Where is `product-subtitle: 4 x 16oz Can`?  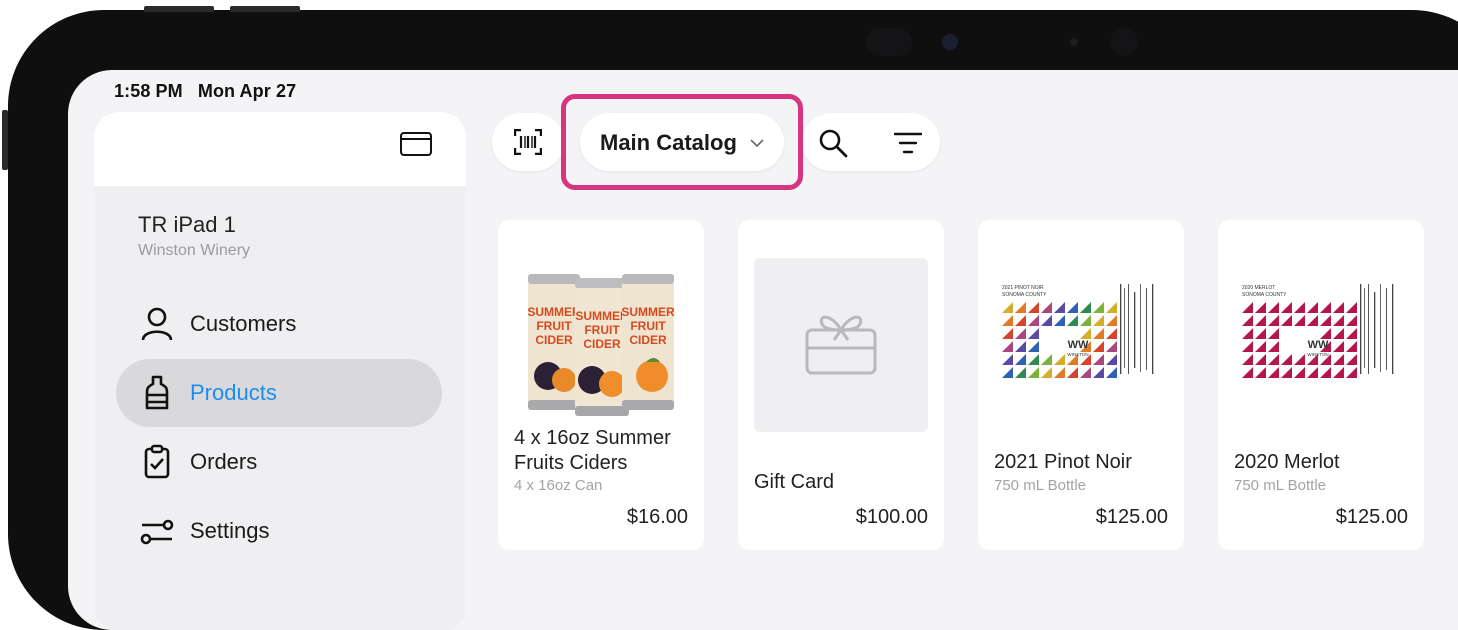 product-subtitle: 4 x 16oz Can is located at coordinates (558, 485).